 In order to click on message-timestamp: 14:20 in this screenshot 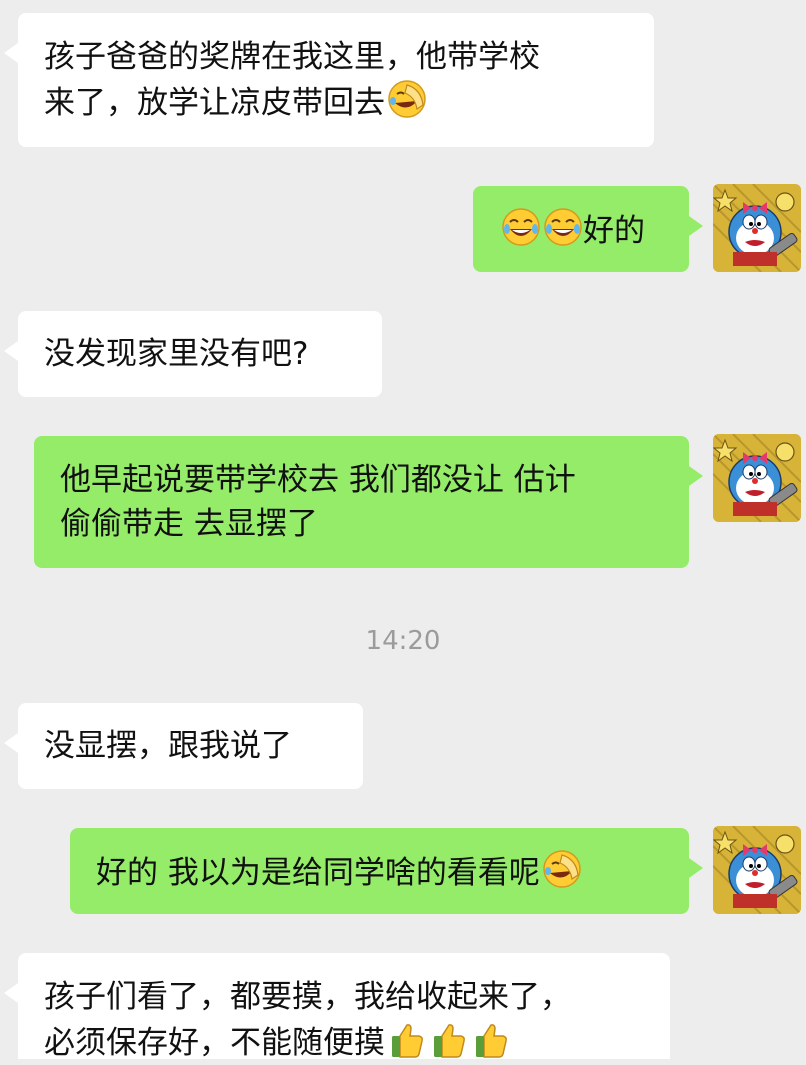, I will do `click(403, 641)`.